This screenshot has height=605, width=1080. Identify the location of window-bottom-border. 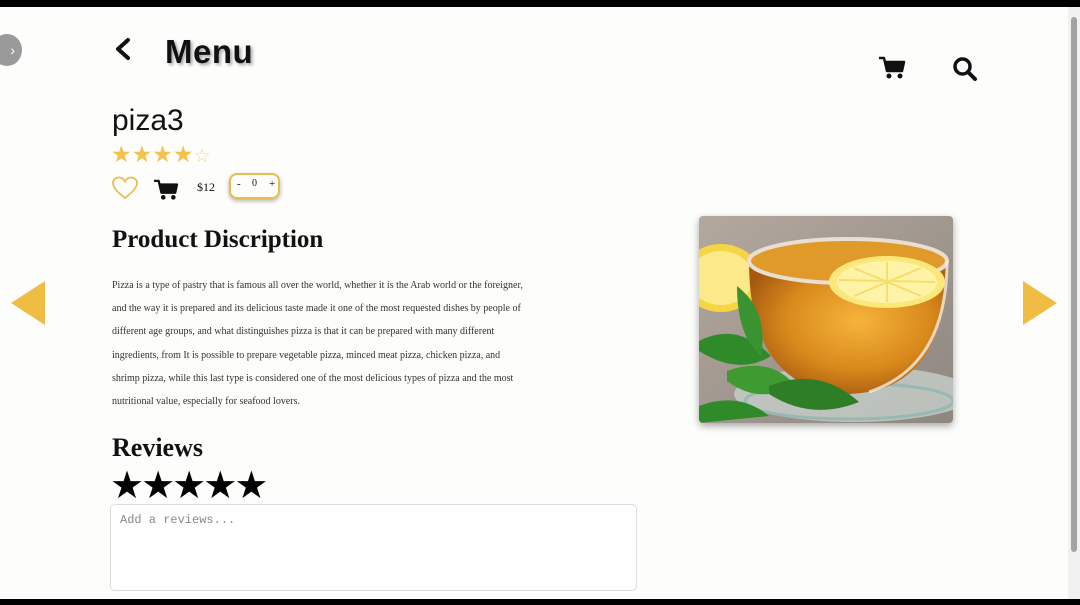
(540, 602).